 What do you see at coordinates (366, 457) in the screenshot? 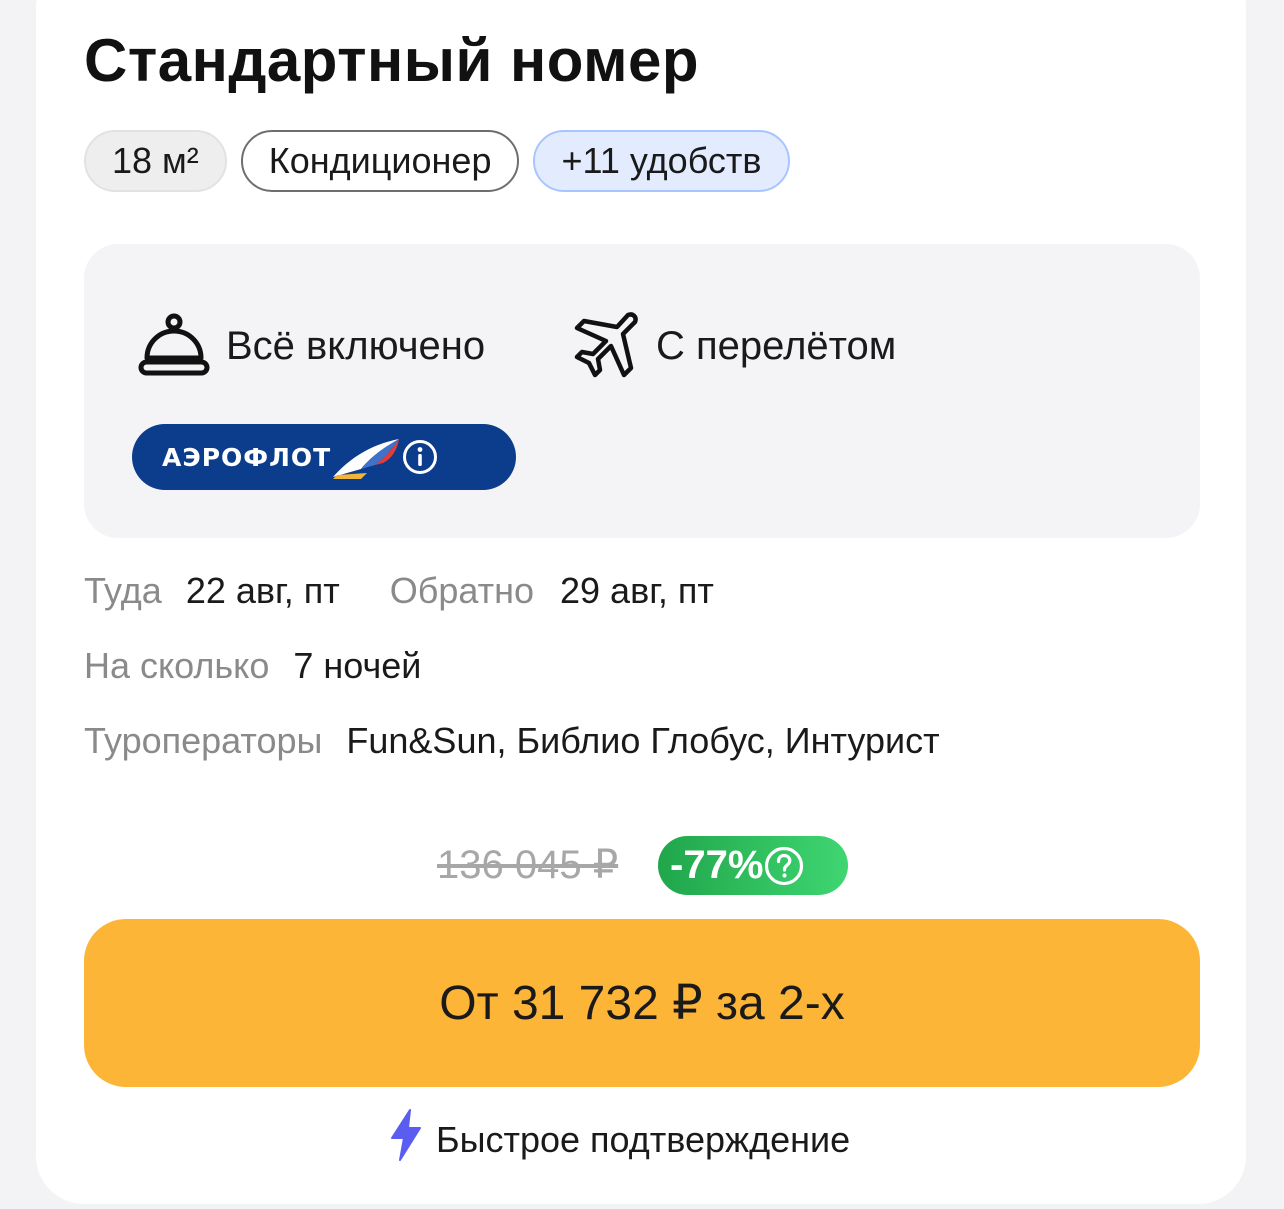
I see `airline-flag-logo` at bounding box center [366, 457].